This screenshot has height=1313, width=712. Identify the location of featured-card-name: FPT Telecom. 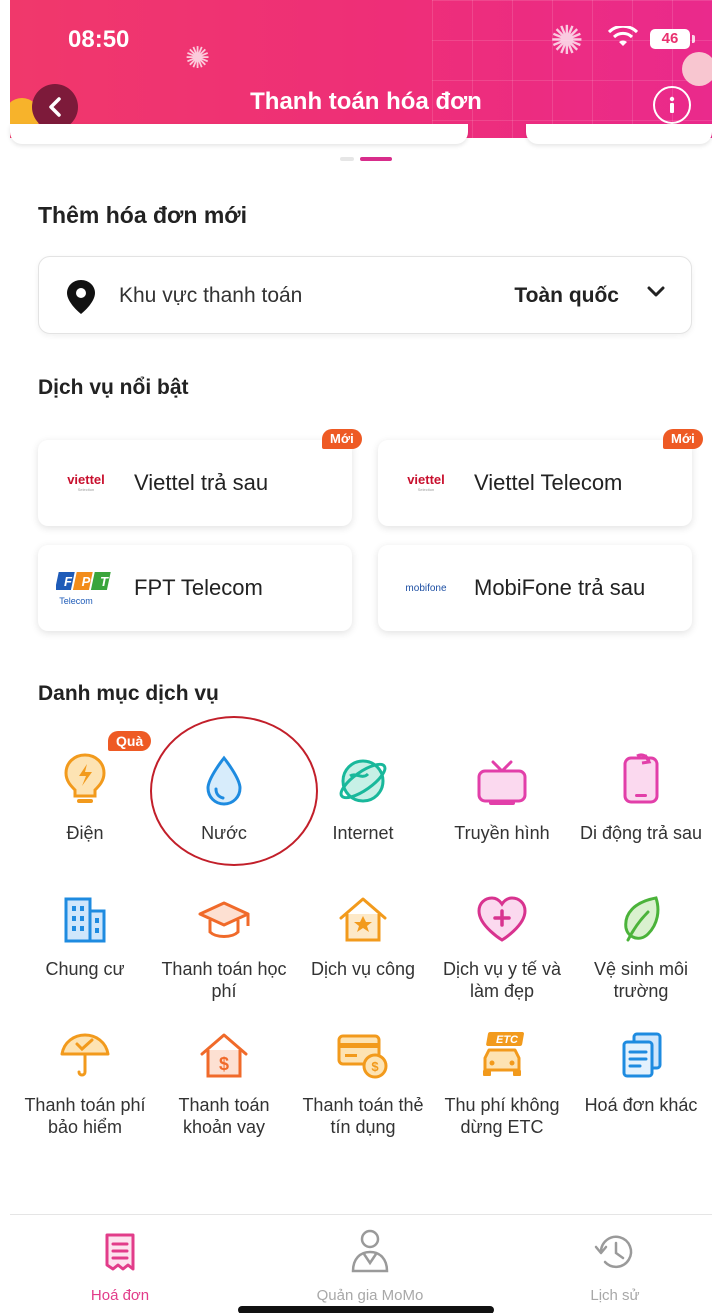
(198, 587).